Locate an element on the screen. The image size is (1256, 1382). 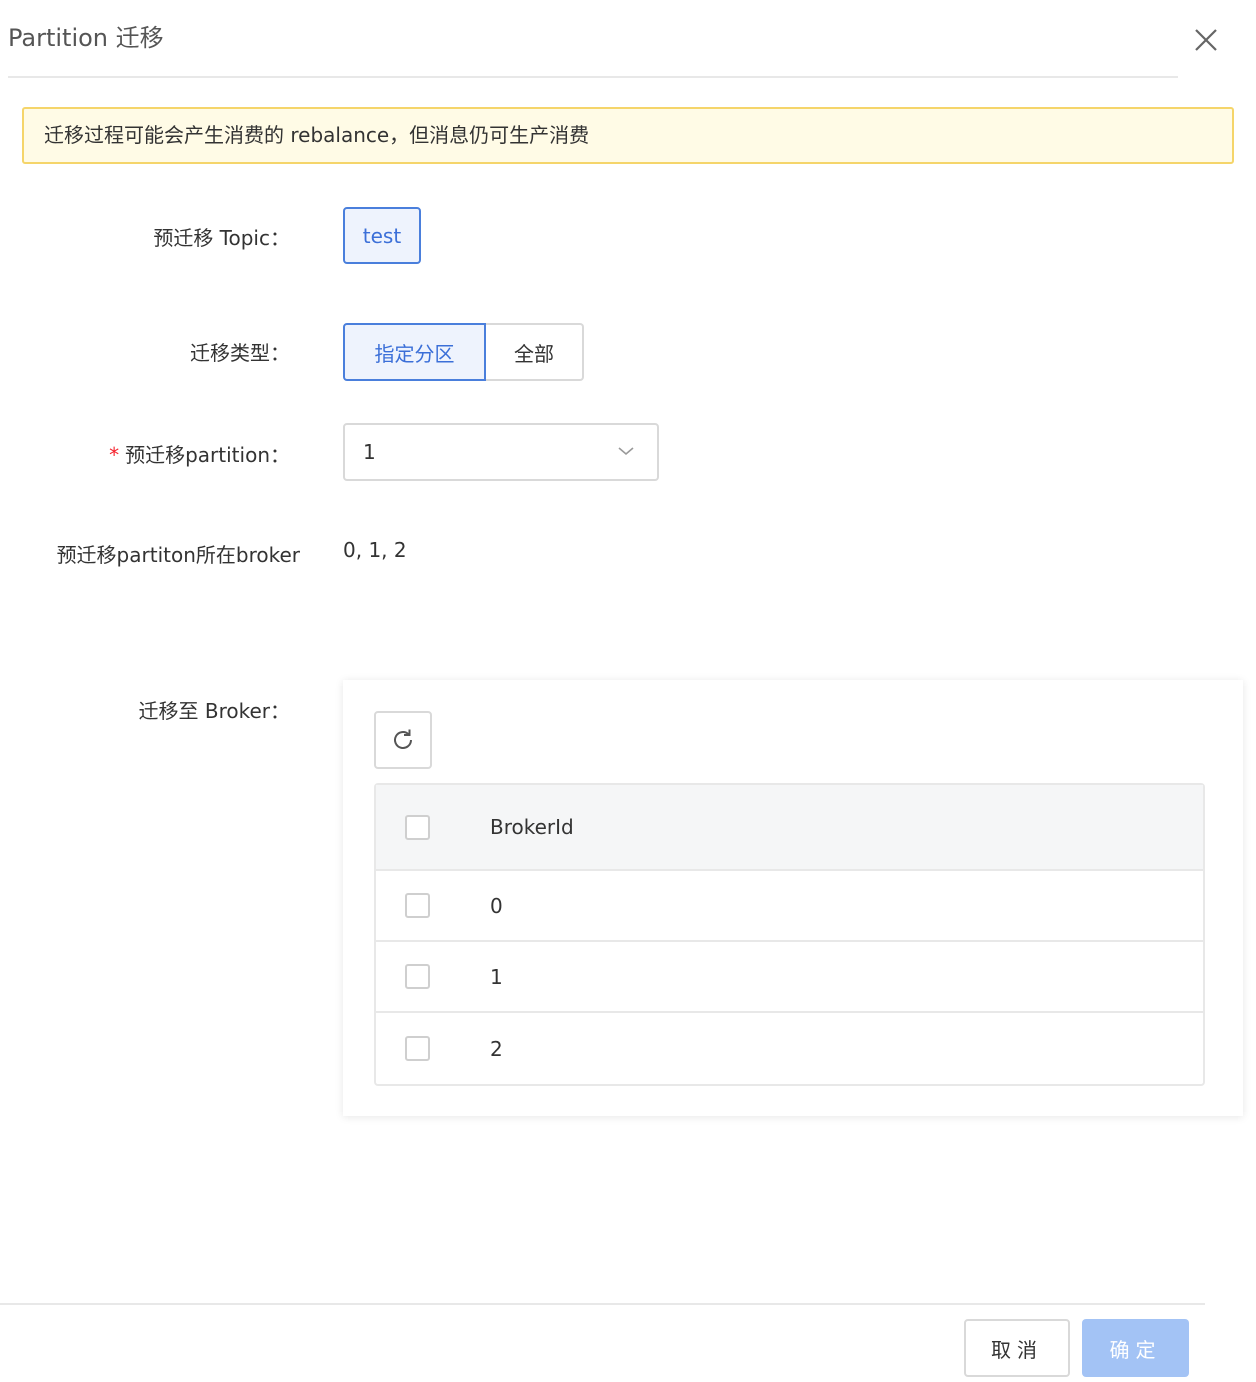
topic-tag: test is located at coordinates (382, 235).